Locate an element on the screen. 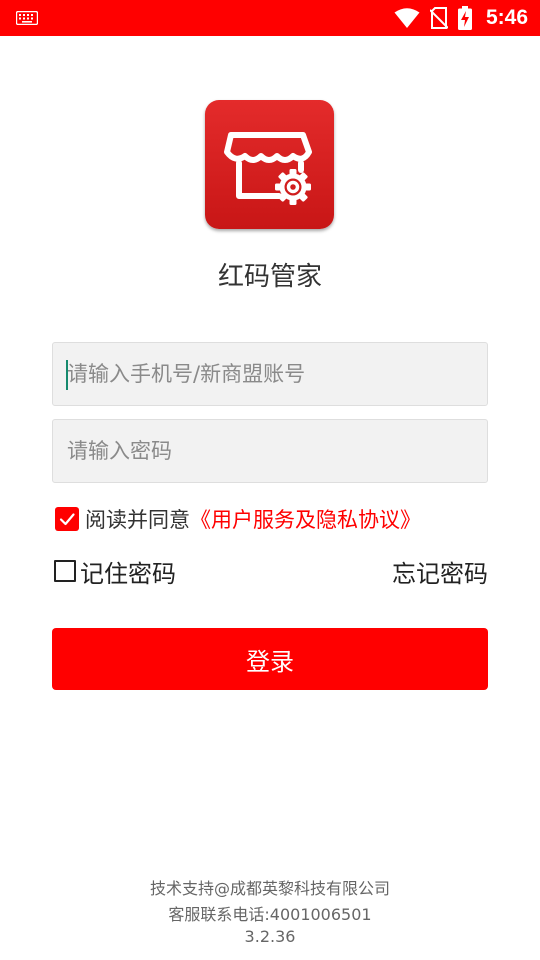  text-cursor is located at coordinates (67, 375).